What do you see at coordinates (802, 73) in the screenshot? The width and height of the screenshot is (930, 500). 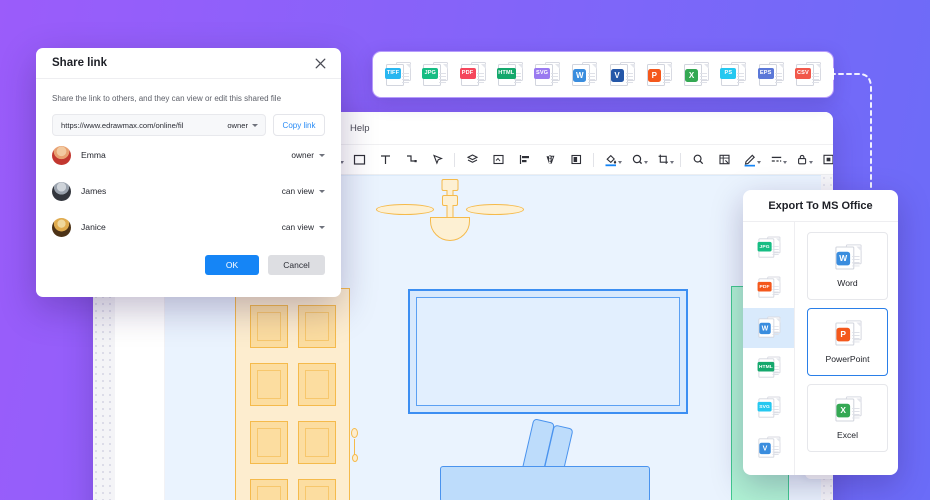 I see `file-icon-format-badge: CSV` at bounding box center [802, 73].